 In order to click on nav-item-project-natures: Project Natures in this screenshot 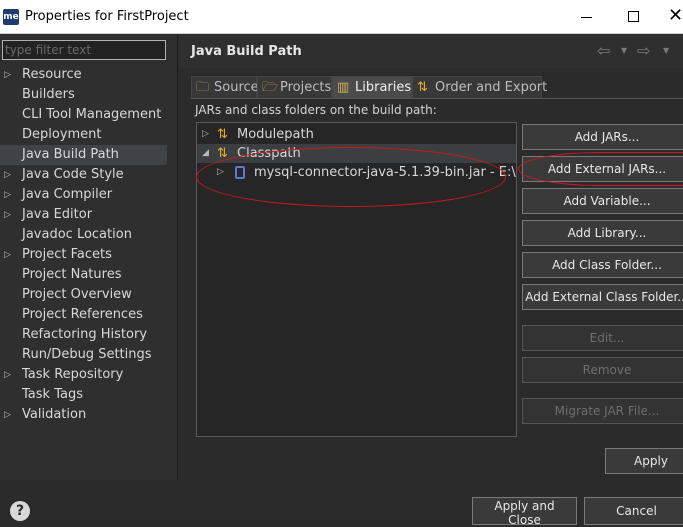, I will do `click(83, 275)`.